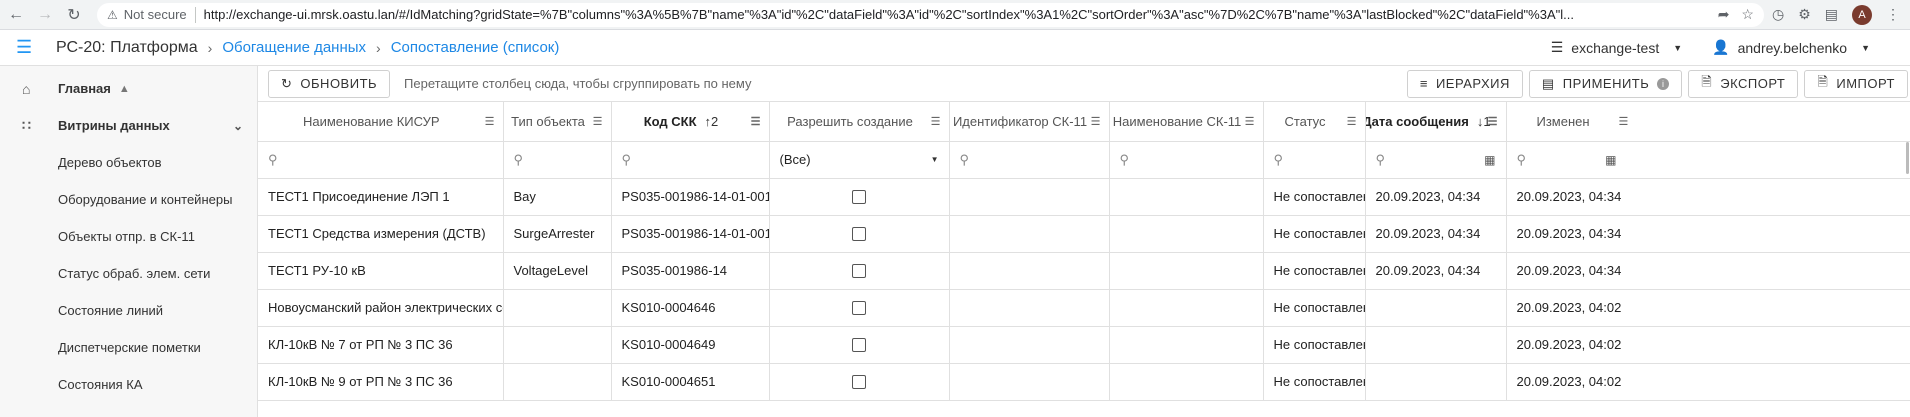 The height and width of the screenshot is (417, 1910). Describe the element at coordinates (1862, 14) in the screenshot. I see `profile-avatar: A` at that location.